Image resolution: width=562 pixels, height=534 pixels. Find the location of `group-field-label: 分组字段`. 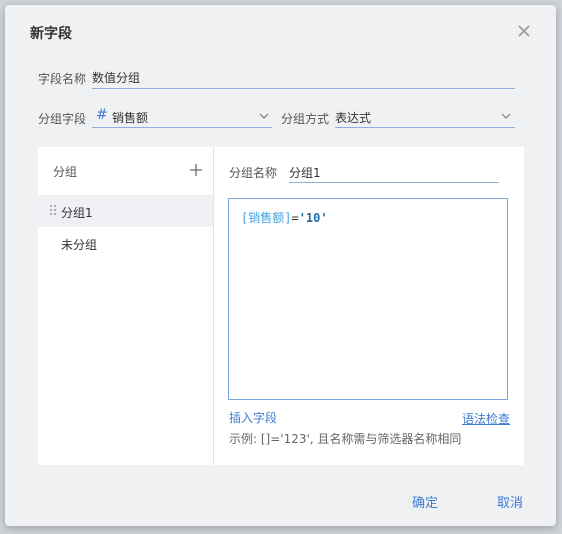

group-field-label: 分组字段 is located at coordinates (62, 119).